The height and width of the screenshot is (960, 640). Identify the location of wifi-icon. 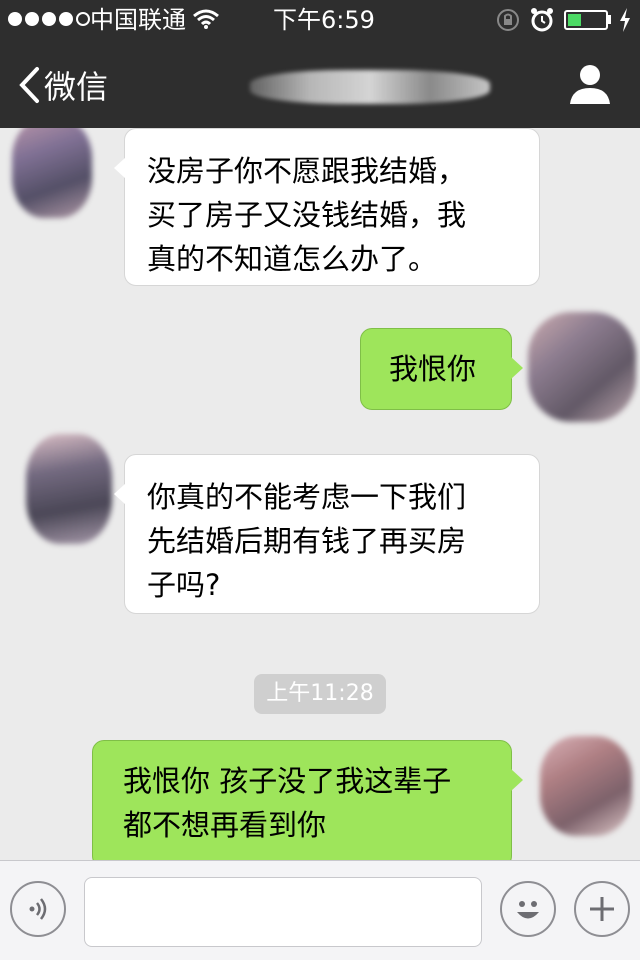
(206, 19).